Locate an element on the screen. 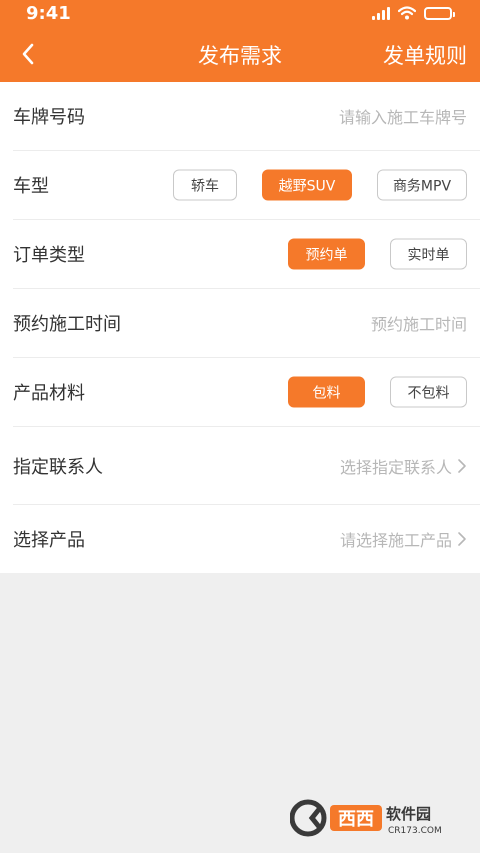 Image resolution: width=480 pixels, height=853 pixels. service-time-input: 预约施工时间 is located at coordinates (419, 323).